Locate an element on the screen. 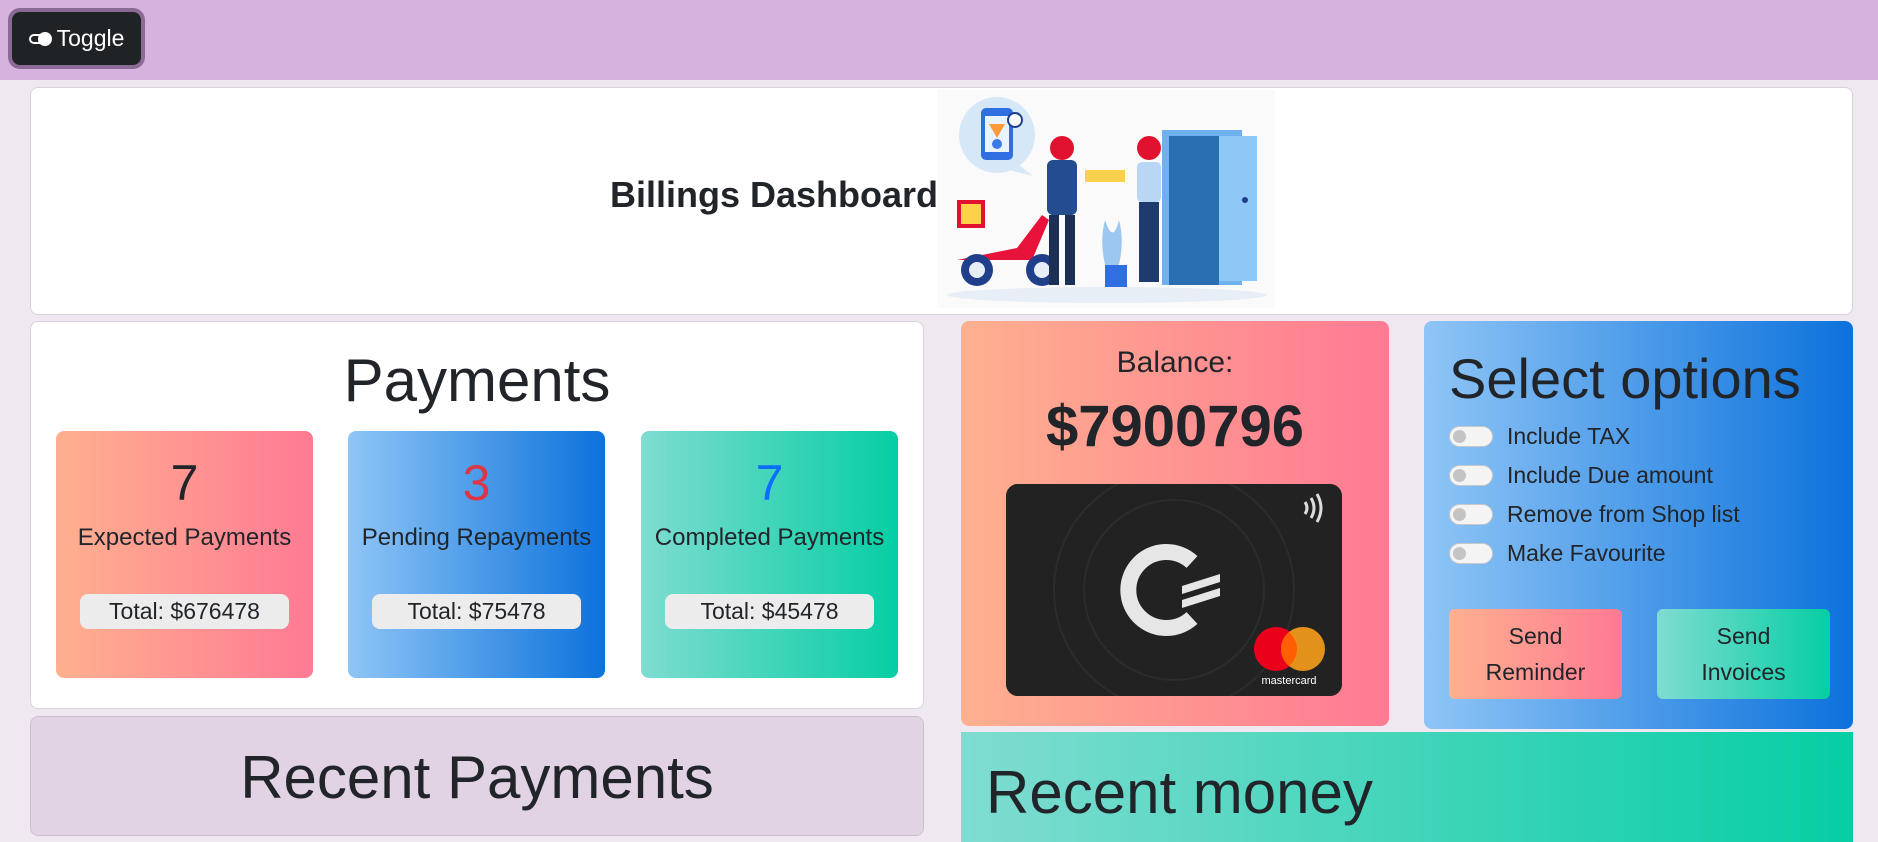 This screenshot has width=1878, height=842. completed-payments-total: Total: $45478 is located at coordinates (769, 611).